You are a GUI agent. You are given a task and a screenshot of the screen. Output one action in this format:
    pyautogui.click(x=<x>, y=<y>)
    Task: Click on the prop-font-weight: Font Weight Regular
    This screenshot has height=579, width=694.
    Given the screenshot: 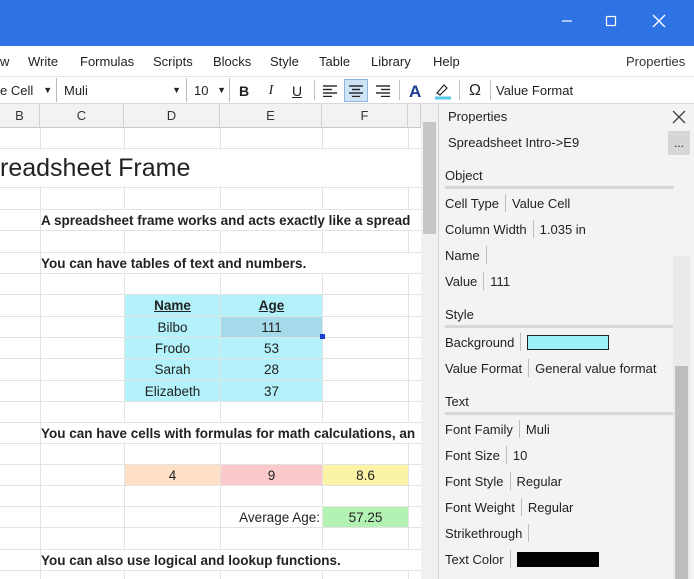 What is the action you would take?
    pyautogui.click(x=509, y=507)
    